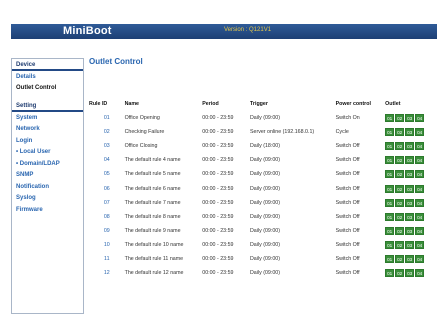 Image resolution: width=437 pixels, height=320 pixels. Describe the element at coordinates (47, 89) in the screenshot. I see `sidebar-item-outlet-control: Outlet Control` at that location.